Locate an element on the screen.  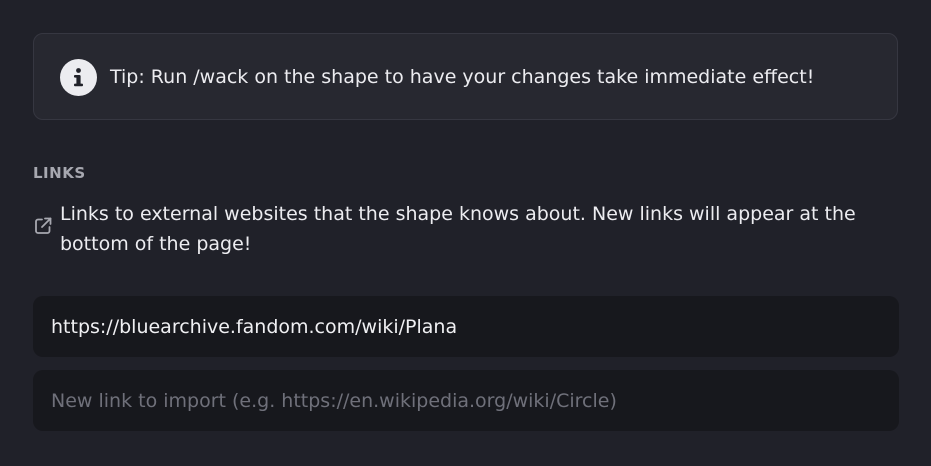
external-link-icon is located at coordinates (43, 226).